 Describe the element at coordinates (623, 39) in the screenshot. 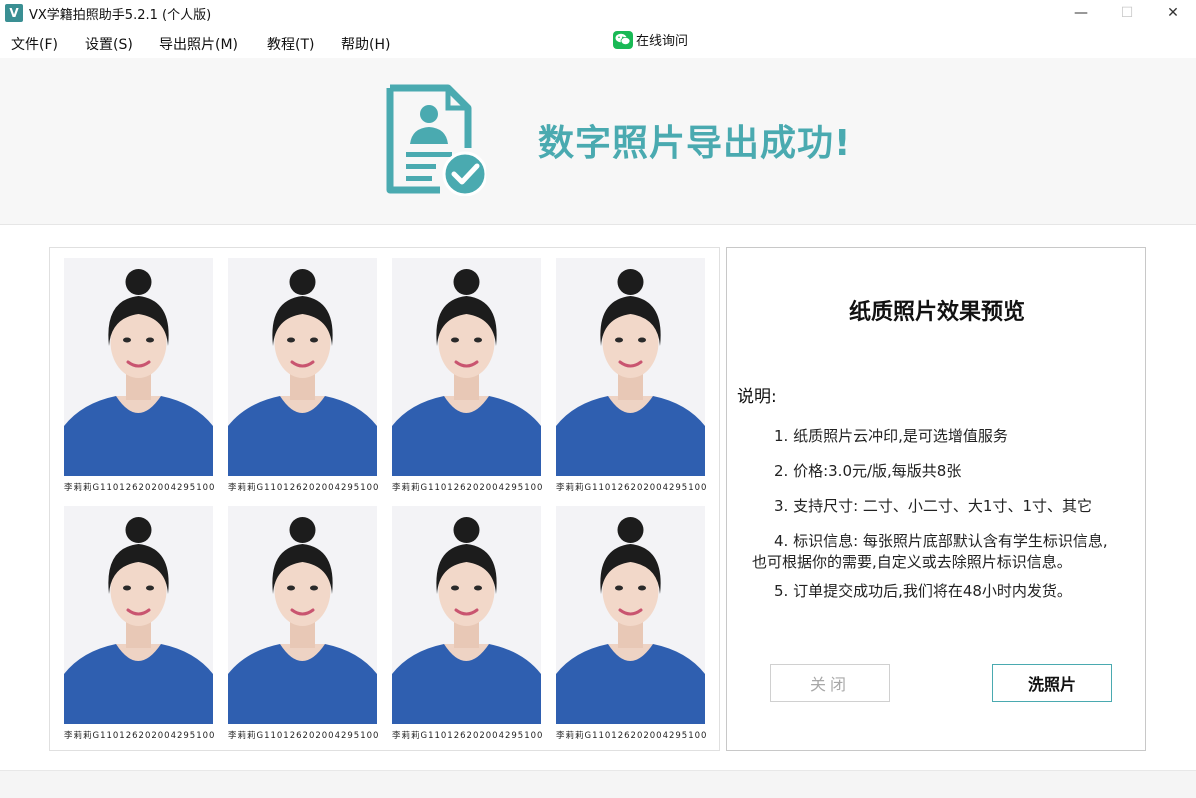

I see `wechat-icon` at that location.